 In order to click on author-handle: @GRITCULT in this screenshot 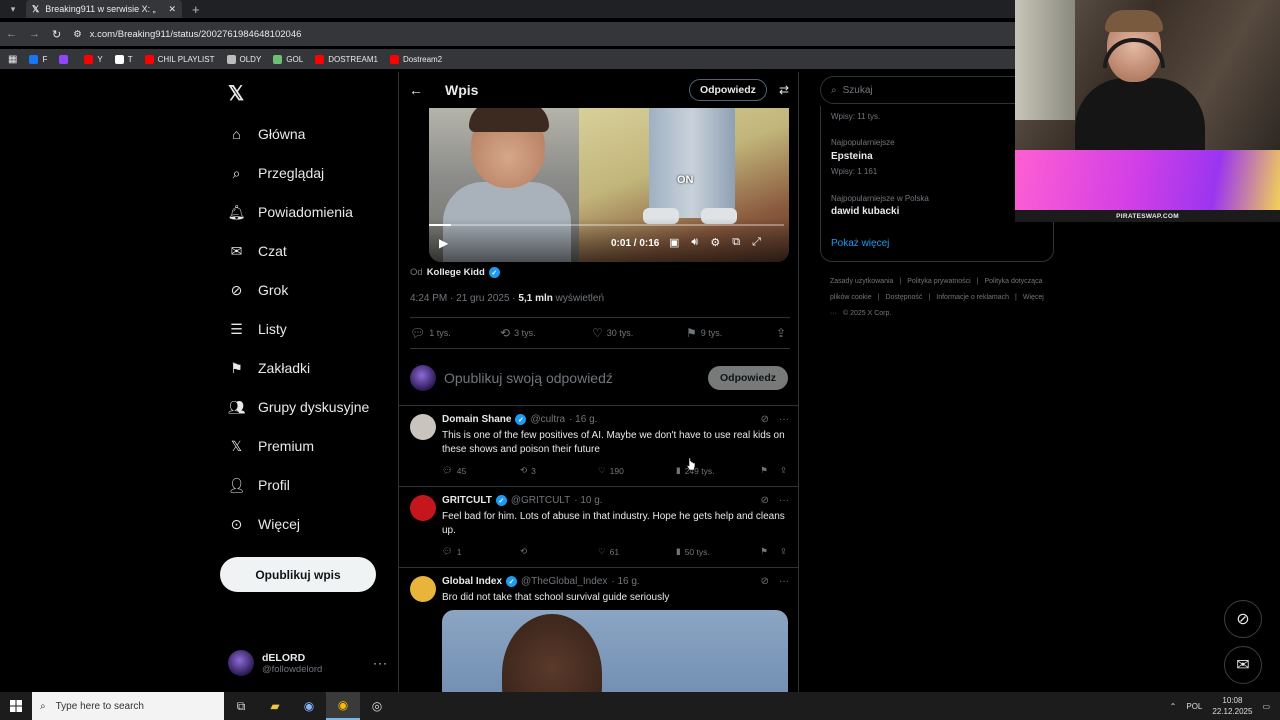, I will do `click(540, 500)`.